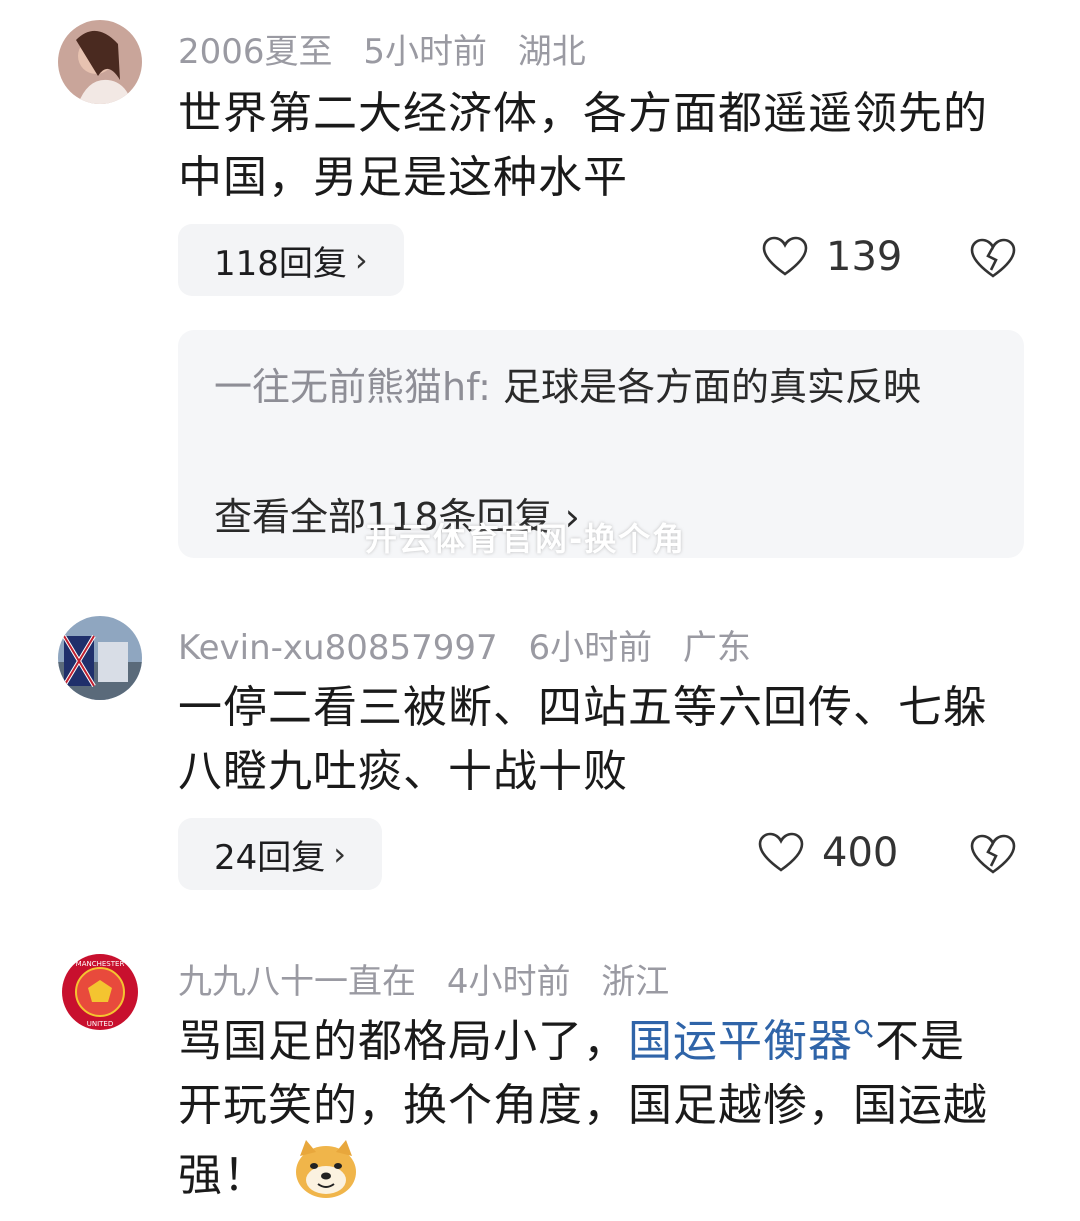 The image size is (1080, 1221). What do you see at coordinates (100, 1024) in the screenshot?
I see `svg-text: UNITED` at bounding box center [100, 1024].